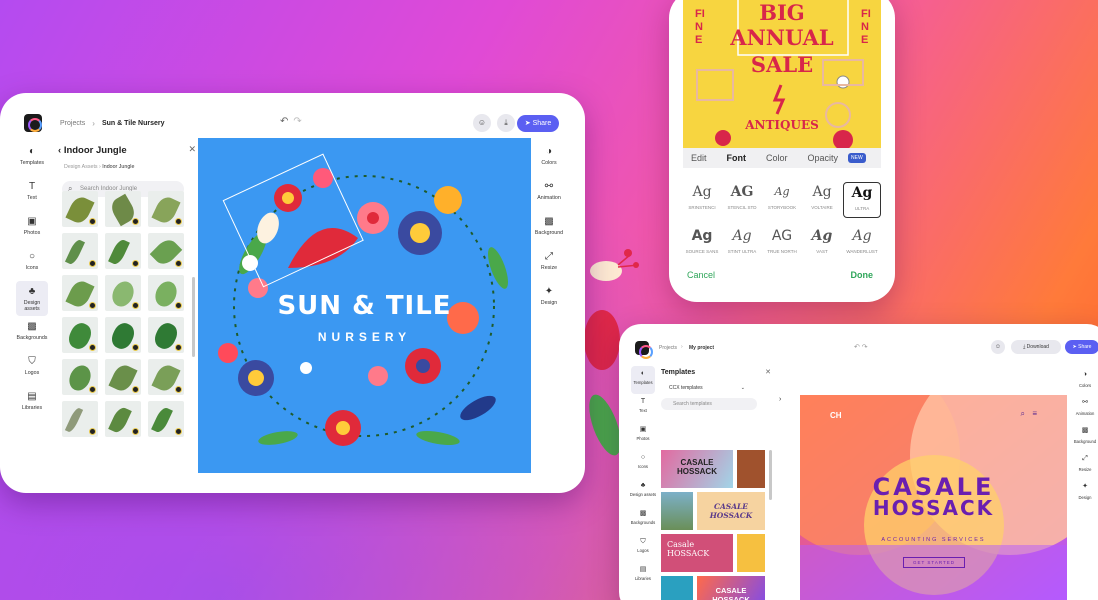  I want to click on template-thumb: Casale HOSSACK, so click(697, 553).